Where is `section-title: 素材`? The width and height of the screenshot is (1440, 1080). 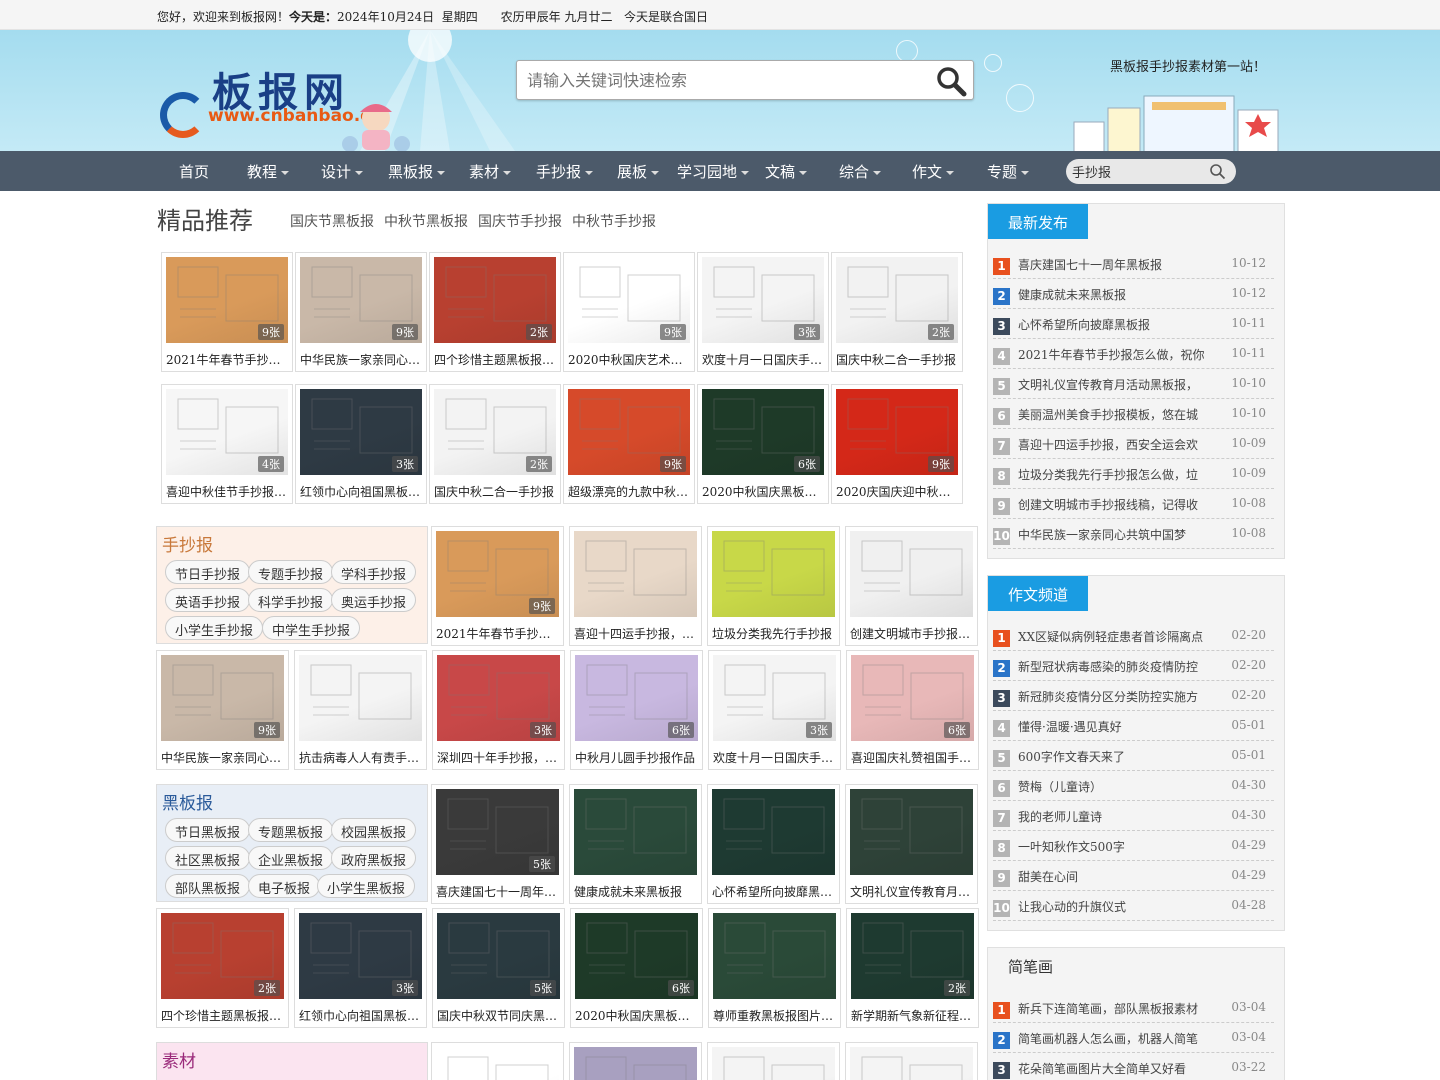 section-title: 素材 is located at coordinates (179, 1059).